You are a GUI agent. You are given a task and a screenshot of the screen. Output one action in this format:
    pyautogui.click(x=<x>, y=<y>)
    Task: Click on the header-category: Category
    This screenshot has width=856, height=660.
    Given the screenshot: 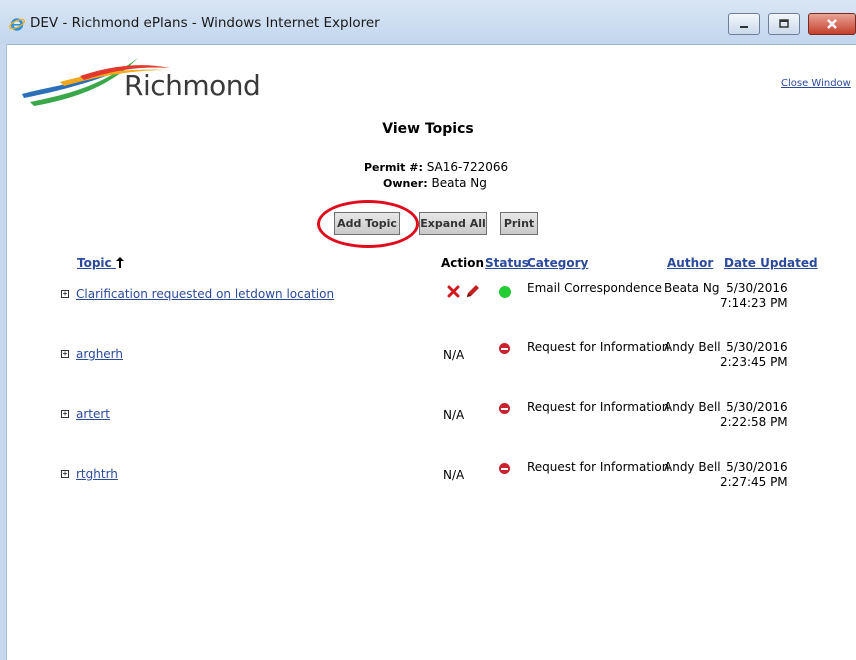 What is the action you would take?
    pyautogui.click(x=557, y=263)
    